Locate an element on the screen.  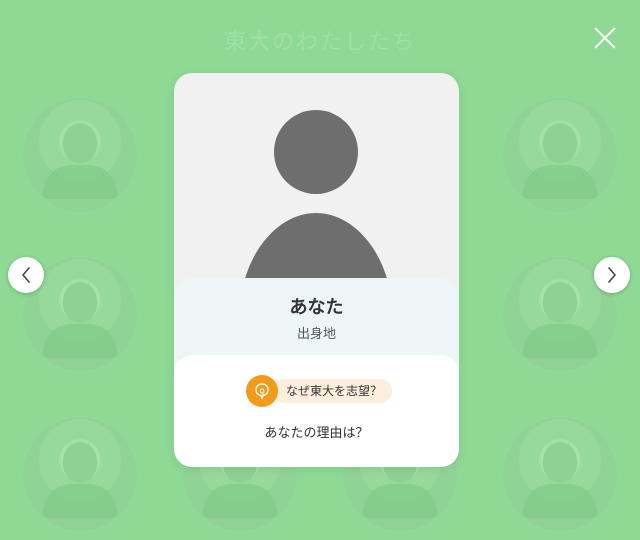
svg-text: Q is located at coordinates (261, 391).